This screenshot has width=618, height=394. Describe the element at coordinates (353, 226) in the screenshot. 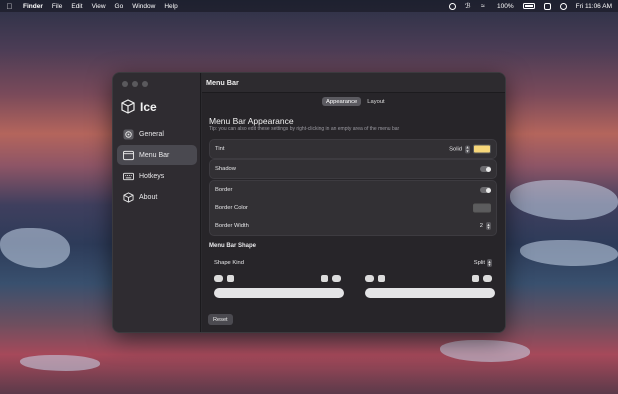

I see `border-width-row: Border Width 2 ▲ ▼` at that location.